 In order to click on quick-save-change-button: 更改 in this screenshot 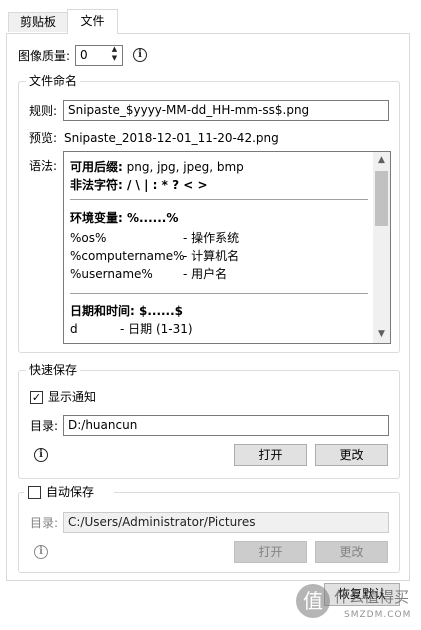, I will do `click(351, 455)`.